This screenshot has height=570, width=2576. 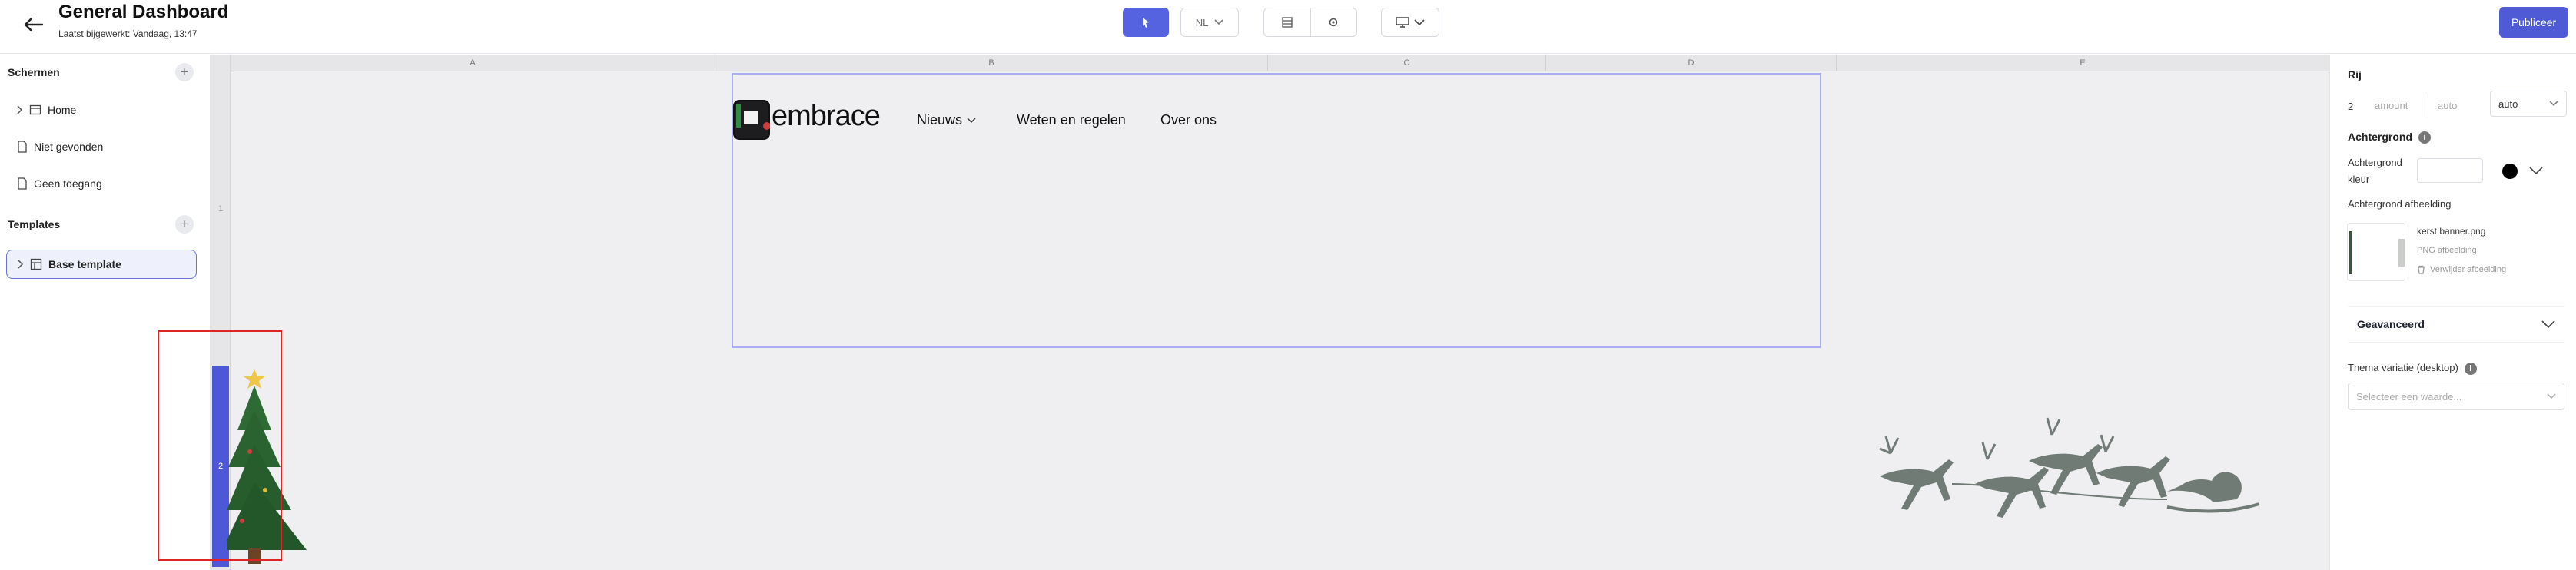 What do you see at coordinates (62, 110) in the screenshot?
I see `sidebar-item-label: Home` at bounding box center [62, 110].